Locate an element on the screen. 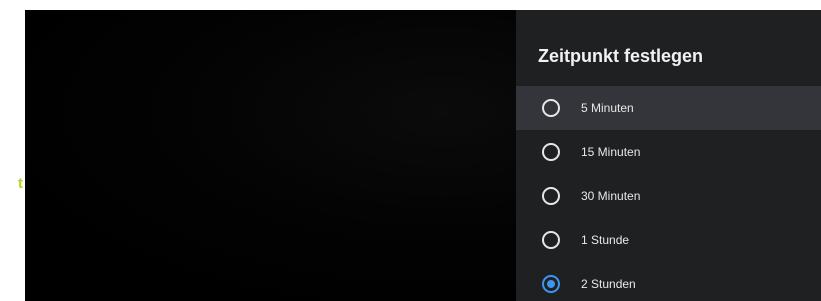  option-30-minuten: 30 Minuten is located at coordinates (668, 196).